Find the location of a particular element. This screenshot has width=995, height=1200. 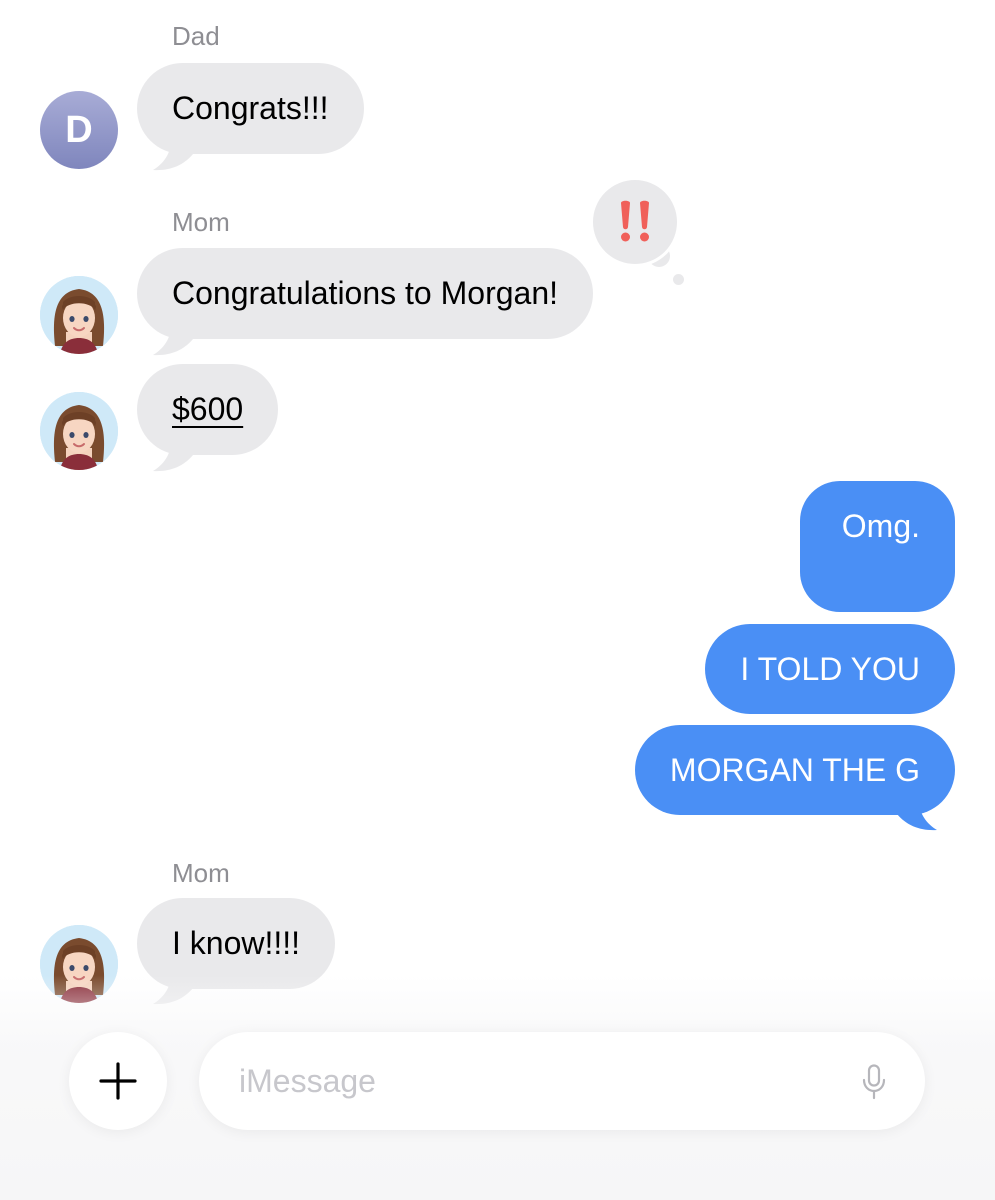

double-exclamation-icon is located at coordinates (635, 221).